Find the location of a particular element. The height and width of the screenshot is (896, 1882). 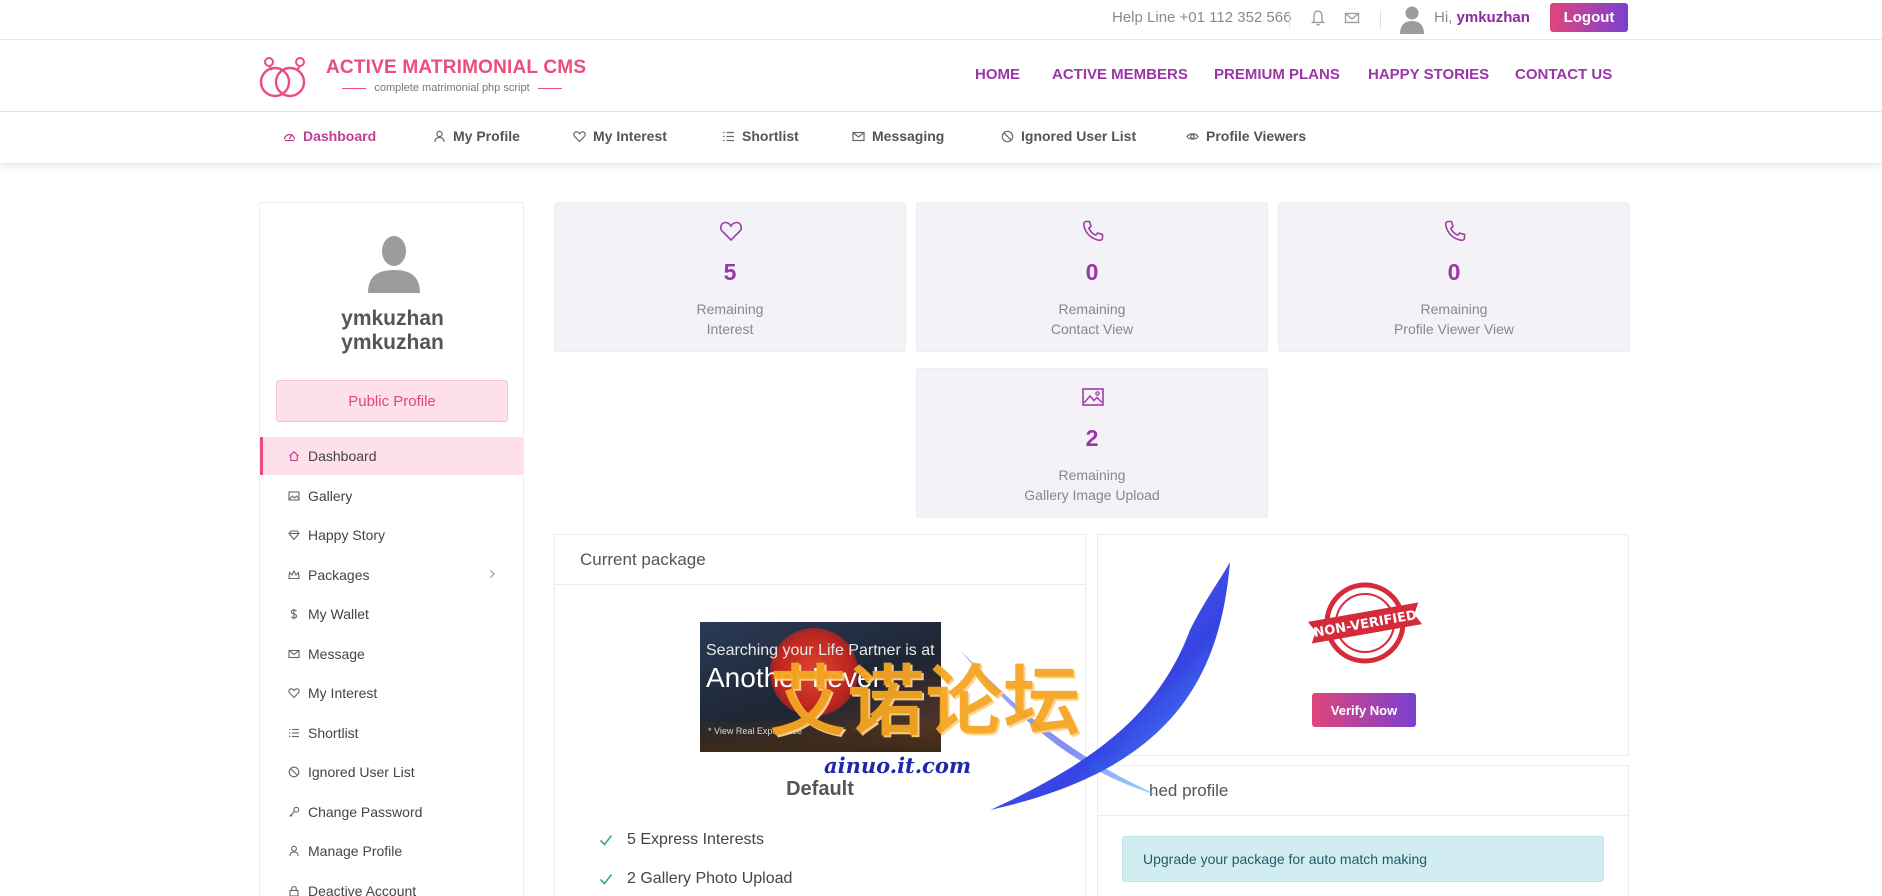

stat-label: Remaining Interest is located at coordinates (730, 319).